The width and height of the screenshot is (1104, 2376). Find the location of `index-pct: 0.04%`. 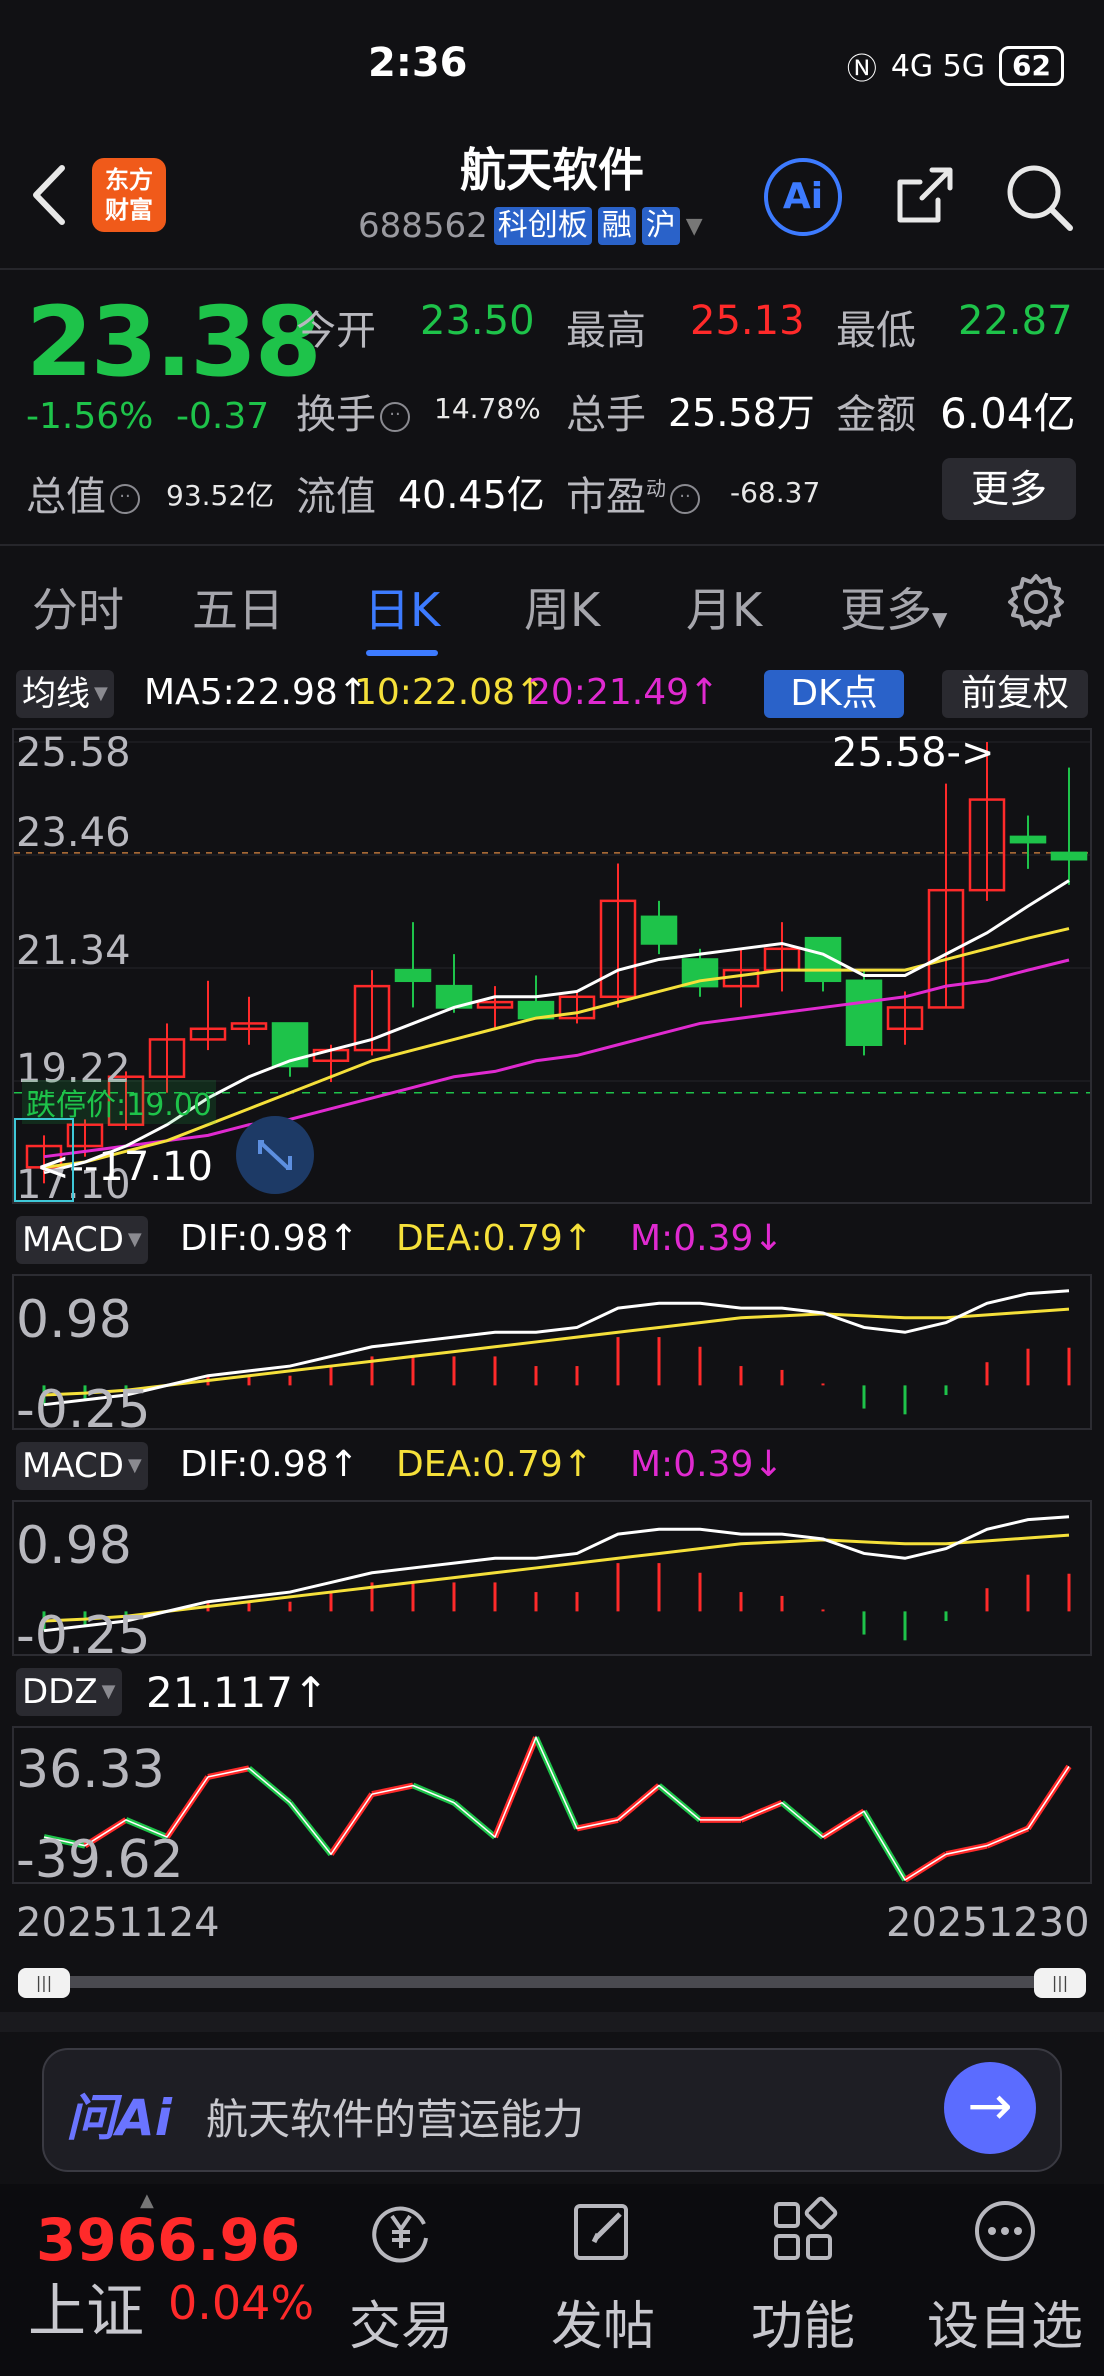

index-pct: 0.04% is located at coordinates (241, 2303).